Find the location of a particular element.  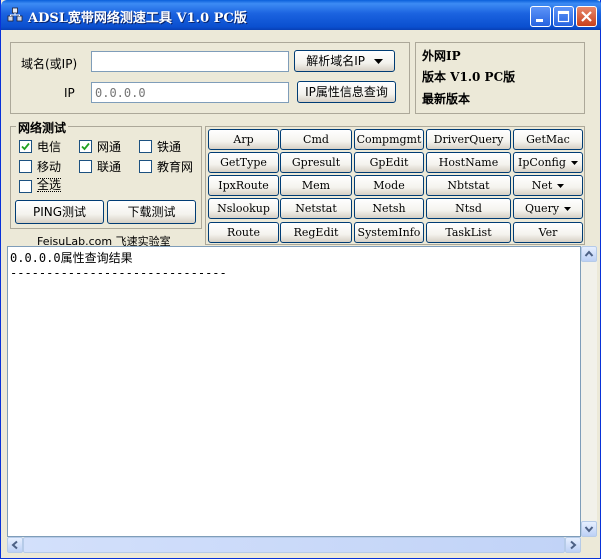

vertical-scrollbar is located at coordinates (589, 391).